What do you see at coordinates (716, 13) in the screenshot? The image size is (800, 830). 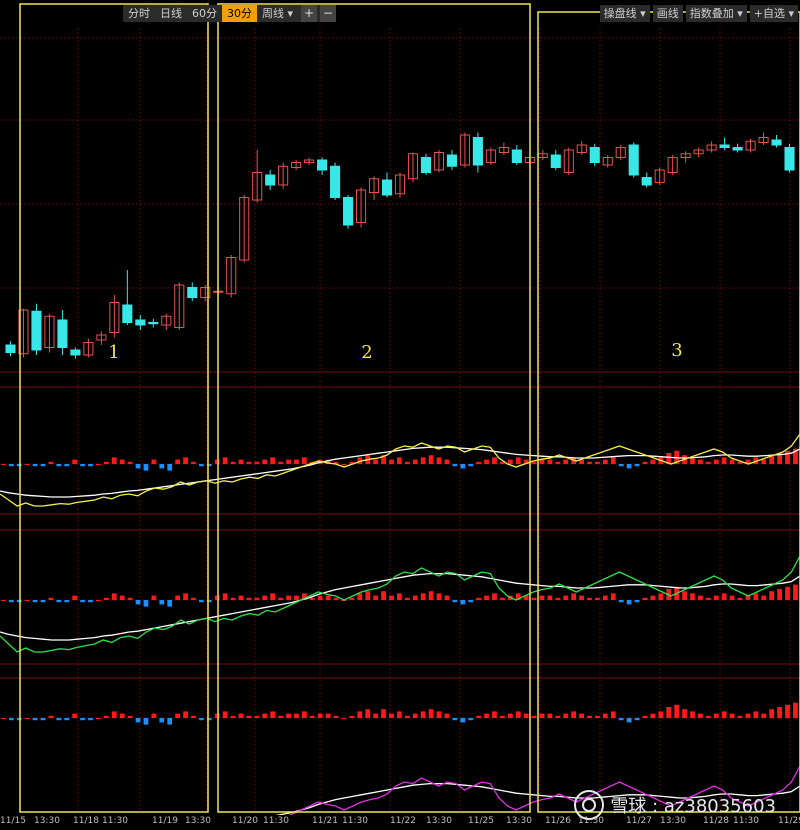 I see `index-overlay-button: 指数叠加 ▾` at bounding box center [716, 13].